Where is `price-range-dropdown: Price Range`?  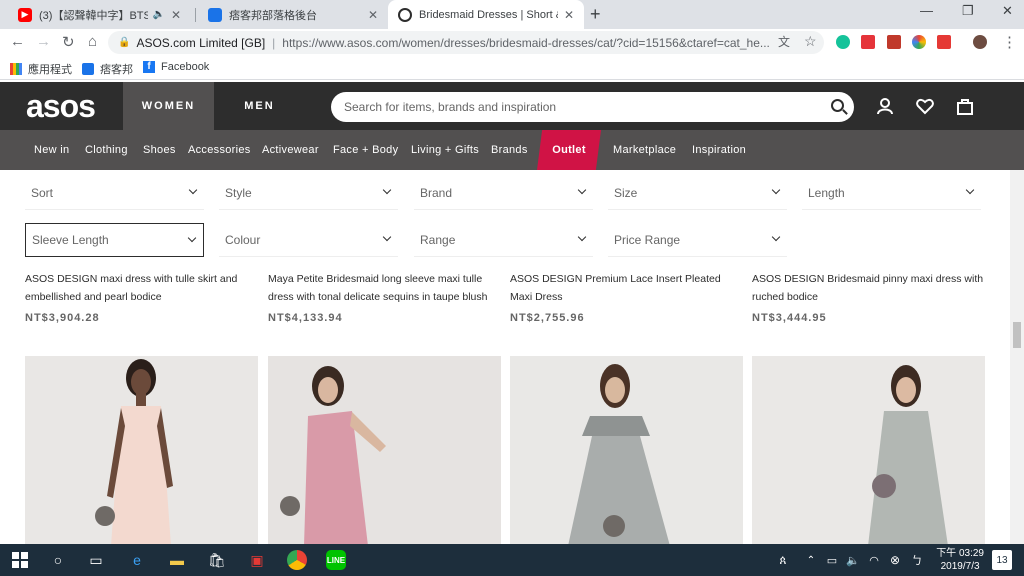 price-range-dropdown: Price Range is located at coordinates (697, 240).